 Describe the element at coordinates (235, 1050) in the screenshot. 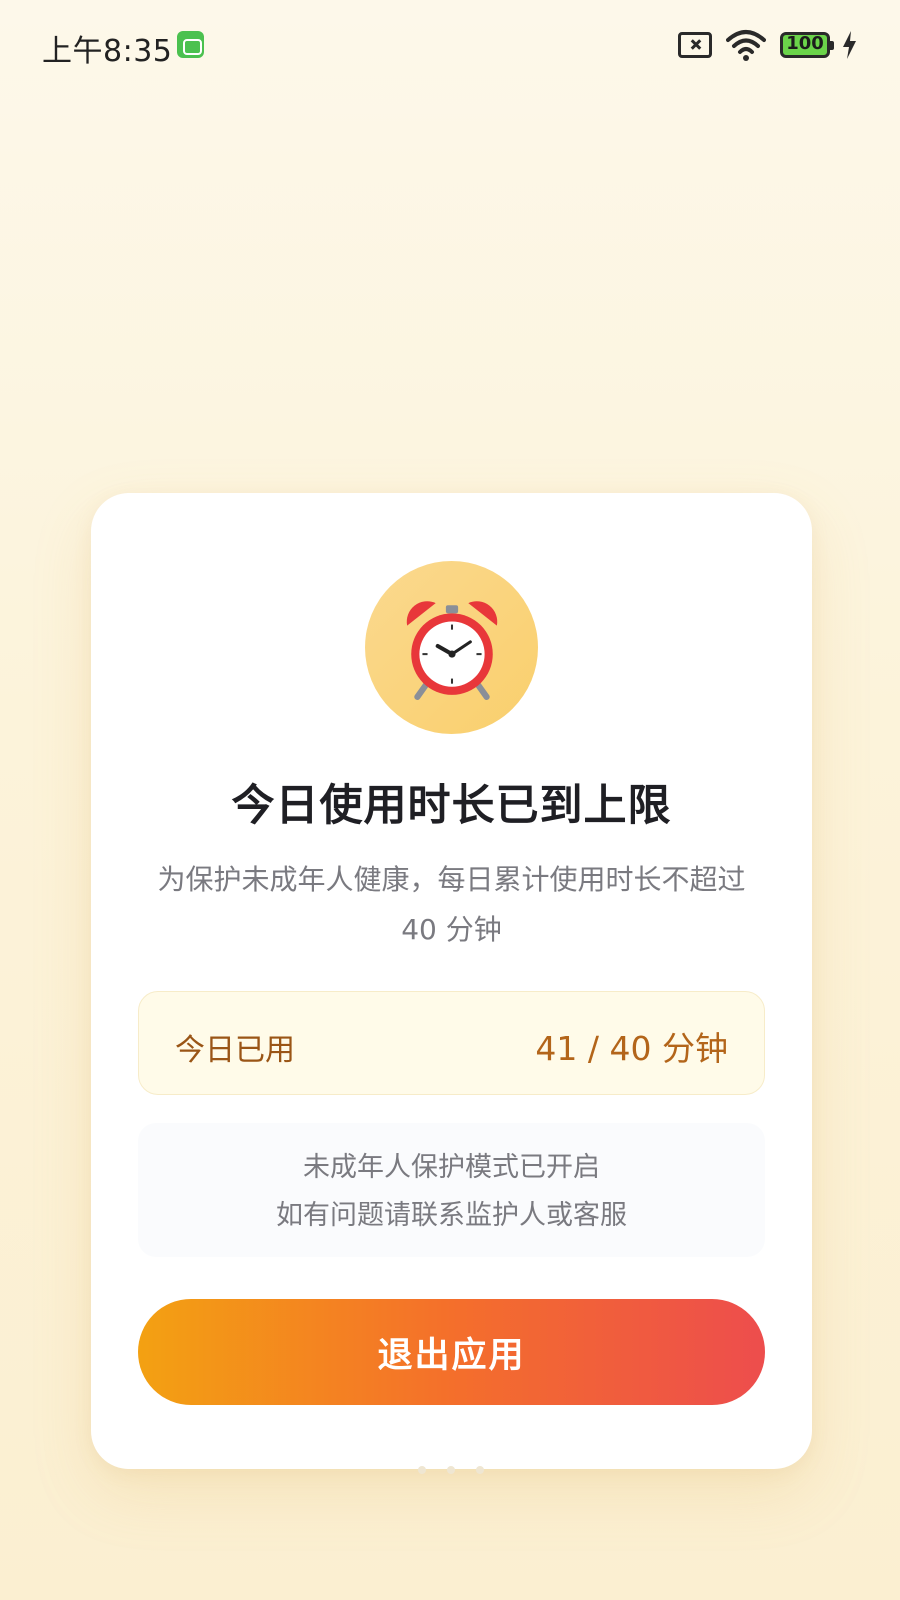

I see `usage-label: 今日已用` at that location.